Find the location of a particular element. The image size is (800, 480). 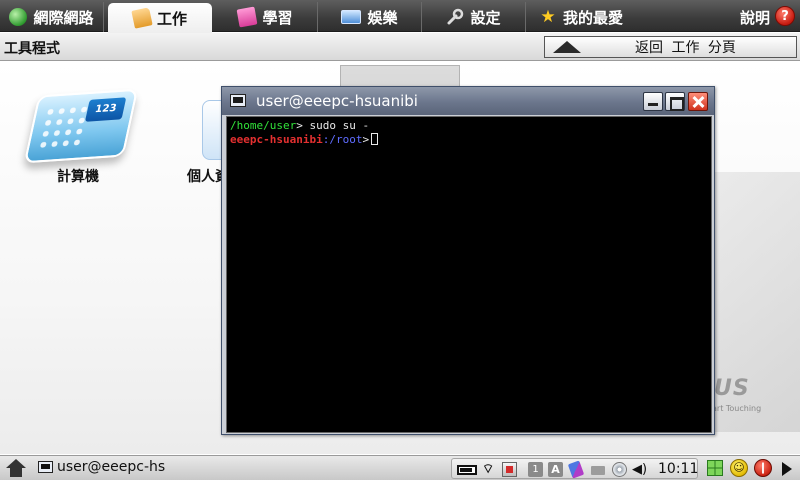

tab-label: 學習 is located at coordinates (277, 17).